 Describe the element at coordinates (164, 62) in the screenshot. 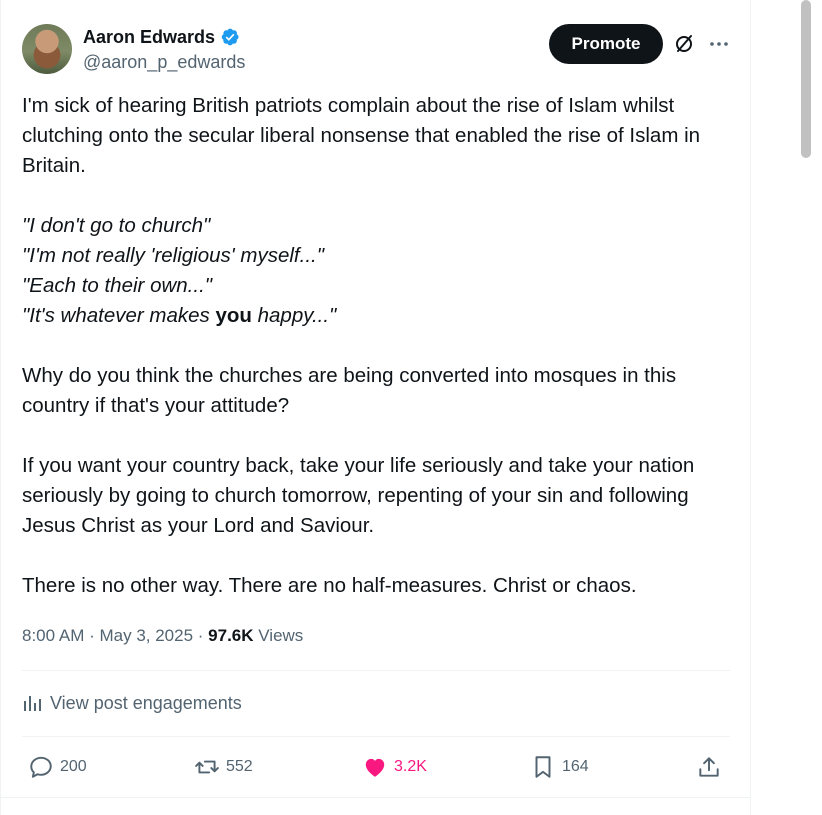

I see `author-handle: @aaron_p_edwards` at that location.